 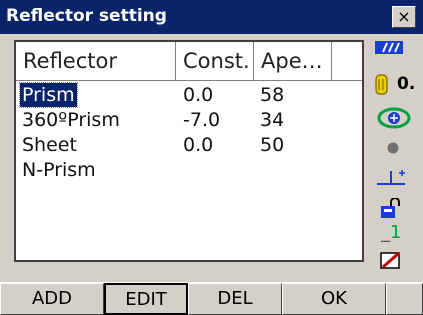 I want to click on laser-plummet-icon, so click(x=394, y=118).